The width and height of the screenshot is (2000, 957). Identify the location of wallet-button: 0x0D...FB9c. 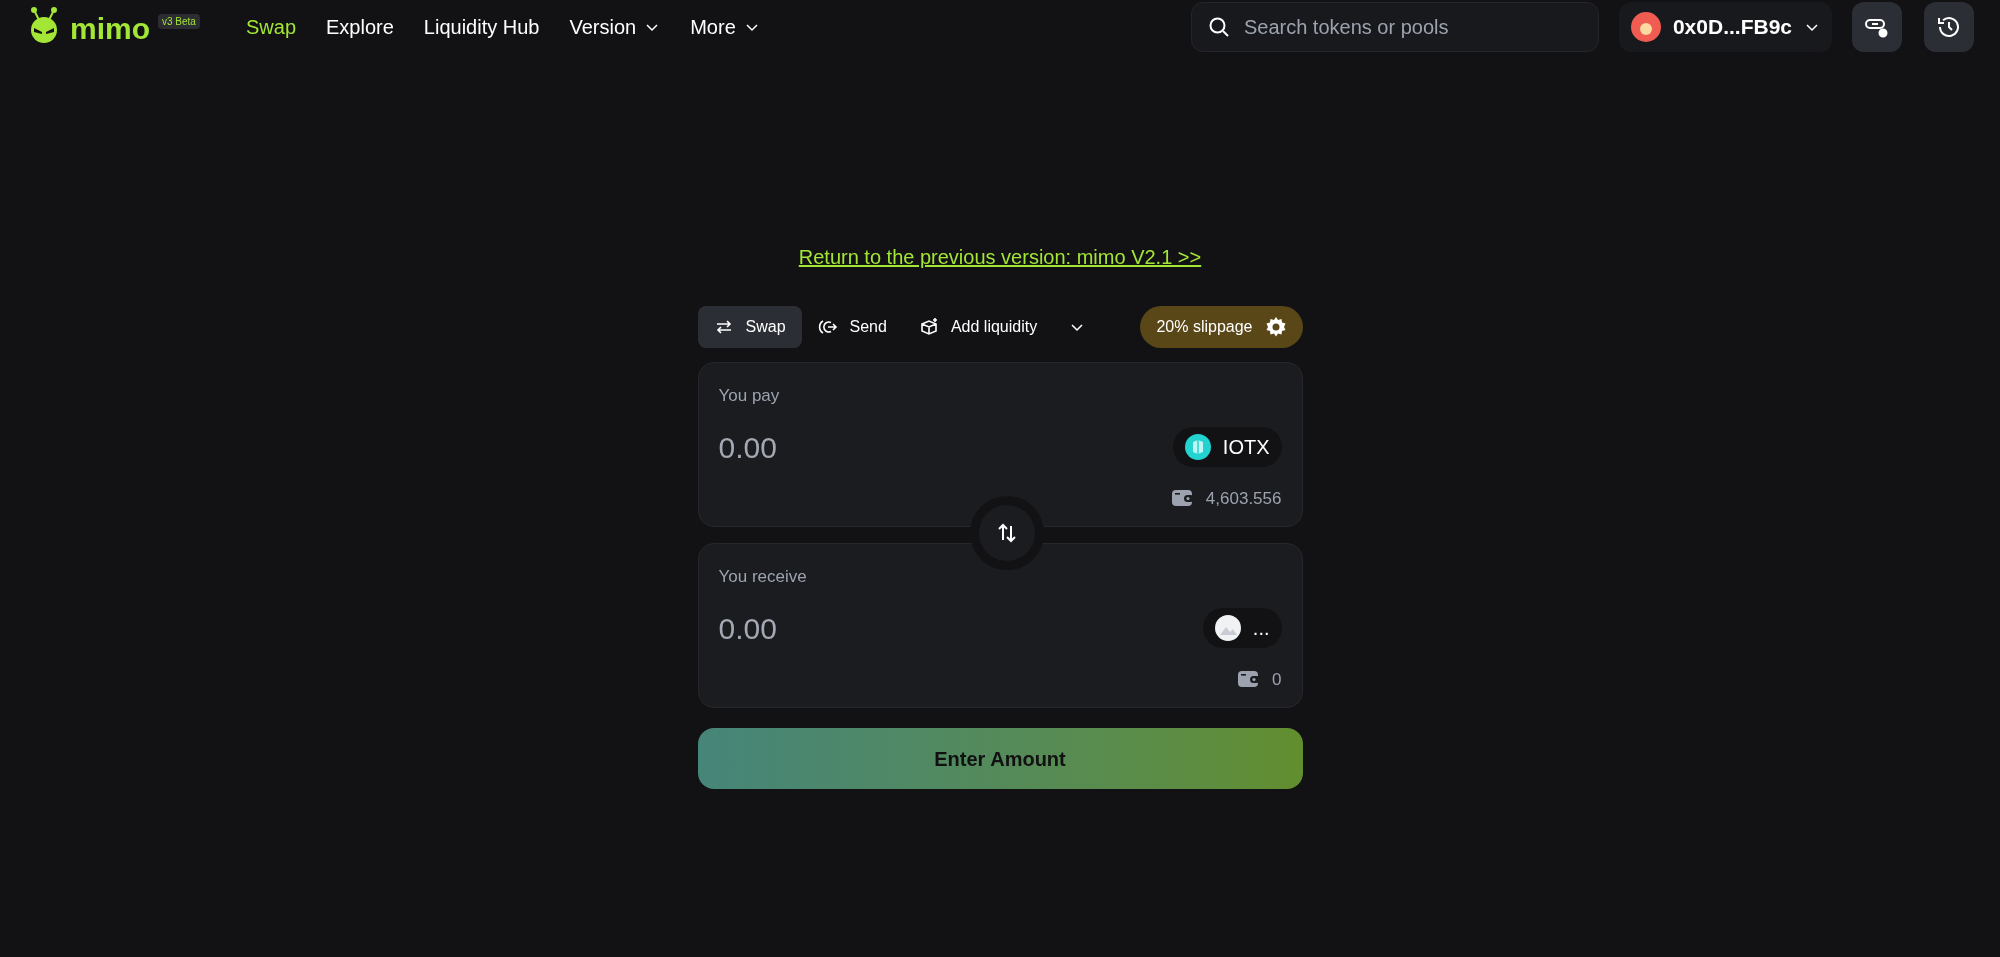
(1725, 27).